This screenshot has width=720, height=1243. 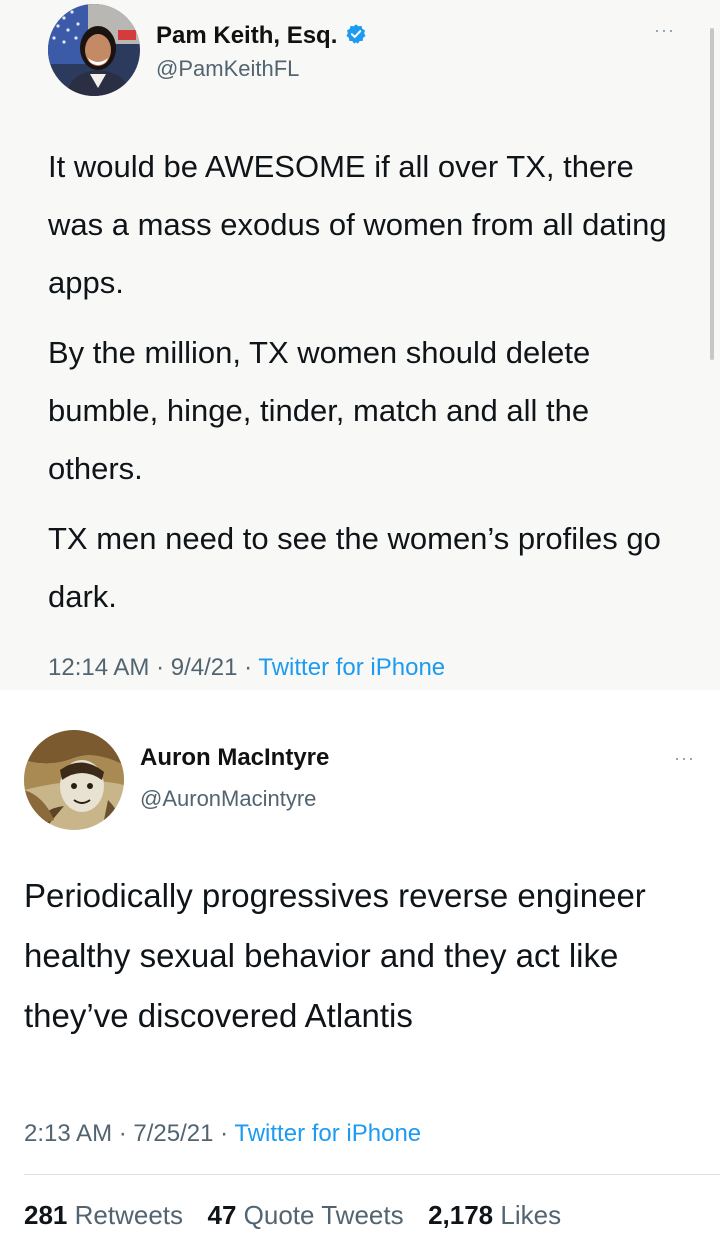 I want to click on scrollbar, so click(x=712, y=194).